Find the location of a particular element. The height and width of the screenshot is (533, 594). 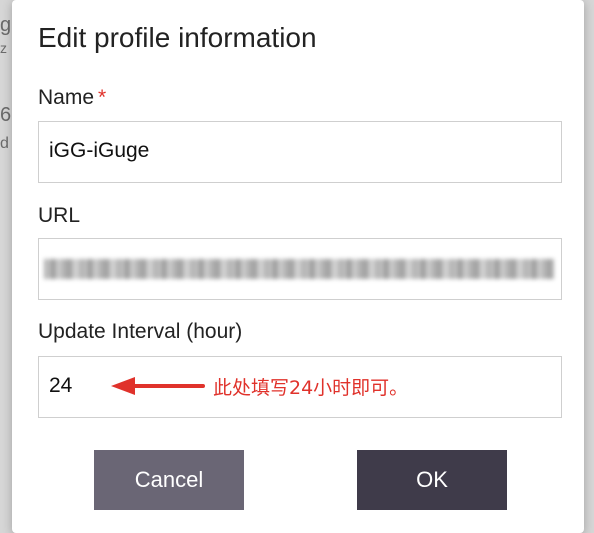

annotation: 此处填写24小时即可。 is located at coordinates (258, 386).